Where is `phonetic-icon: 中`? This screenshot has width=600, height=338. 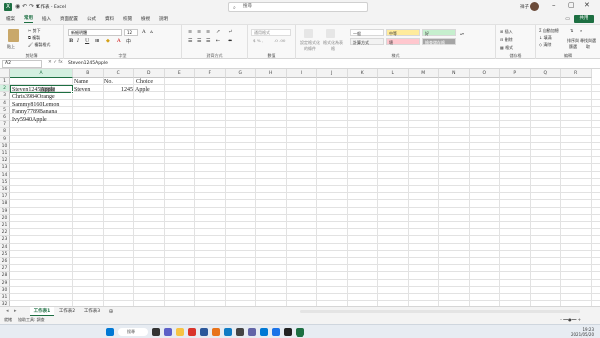 phonetic-icon: 中 is located at coordinates (128, 41).